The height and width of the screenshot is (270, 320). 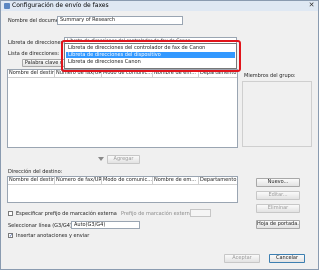 What do you see at coordinates (101, 159) in the screenshot?
I see `arrow-down-icon` at bounding box center [101, 159].